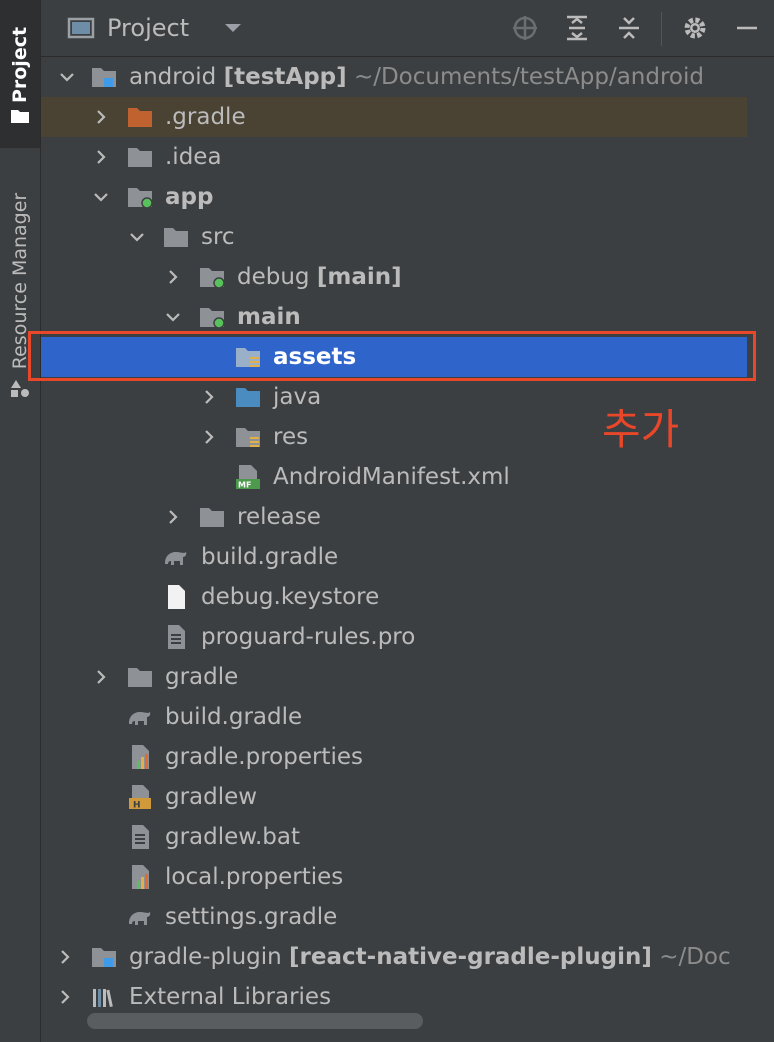 This screenshot has height=1042, width=774. What do you see at coordinates (81, 28) in the screenshot?
I see `project-view-icon` at bounding box center [81, 28].